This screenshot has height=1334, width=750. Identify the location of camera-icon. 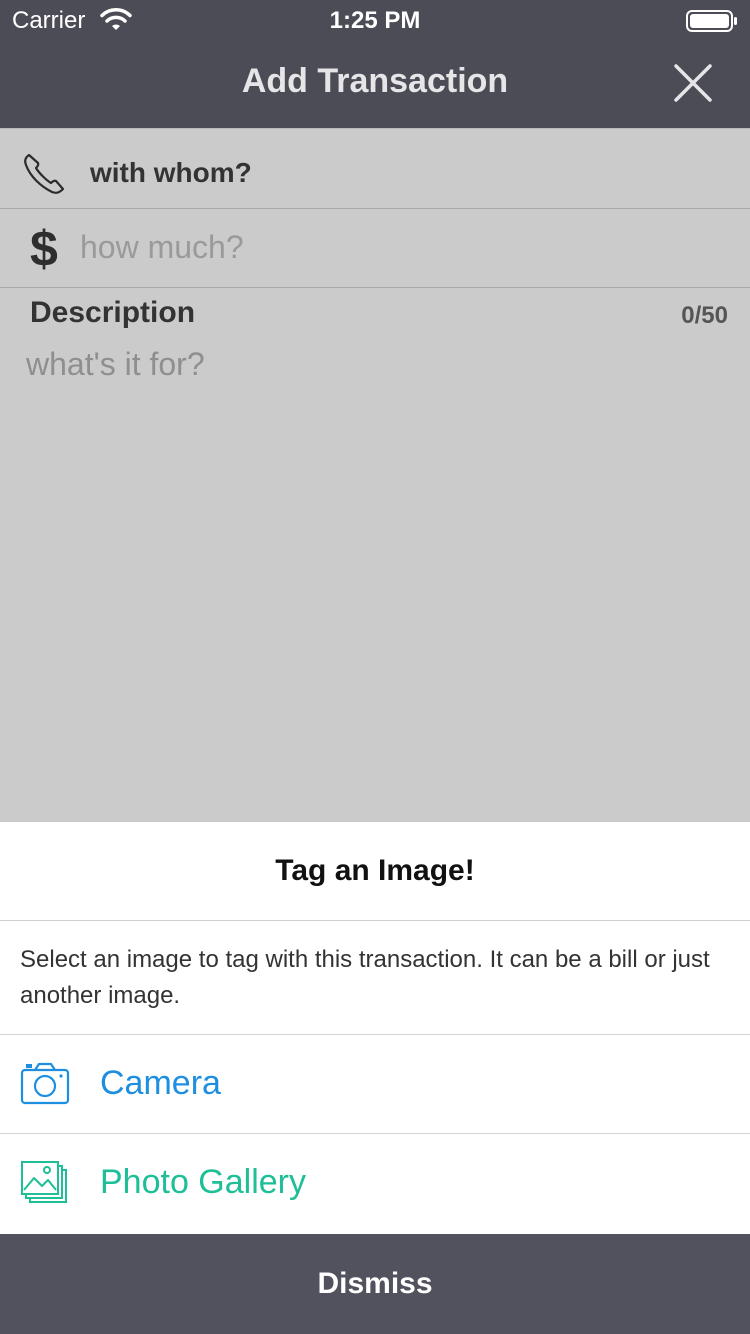
(45, 1083).